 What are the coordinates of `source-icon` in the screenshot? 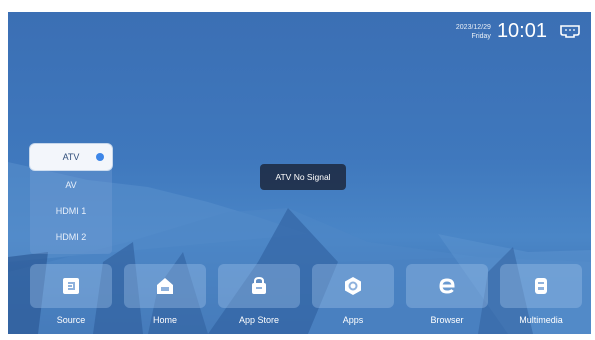 It's located at (71, 286).